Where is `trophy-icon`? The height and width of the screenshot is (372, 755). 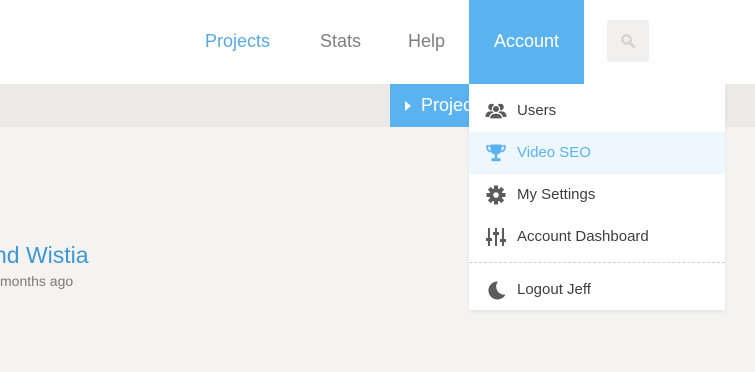 trophy-icon is located at coordinates (496, 153).